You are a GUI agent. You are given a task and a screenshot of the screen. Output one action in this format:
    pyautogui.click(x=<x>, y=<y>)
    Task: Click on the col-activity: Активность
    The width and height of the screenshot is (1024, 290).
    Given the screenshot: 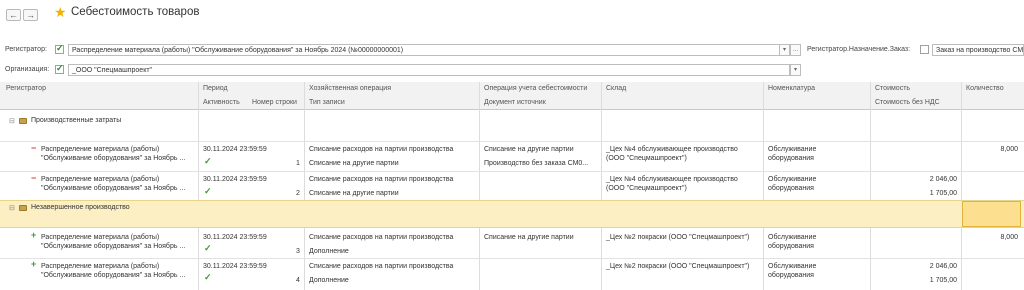 What is the action you would take?
    pyautogui.click(x=221, y=102)
    